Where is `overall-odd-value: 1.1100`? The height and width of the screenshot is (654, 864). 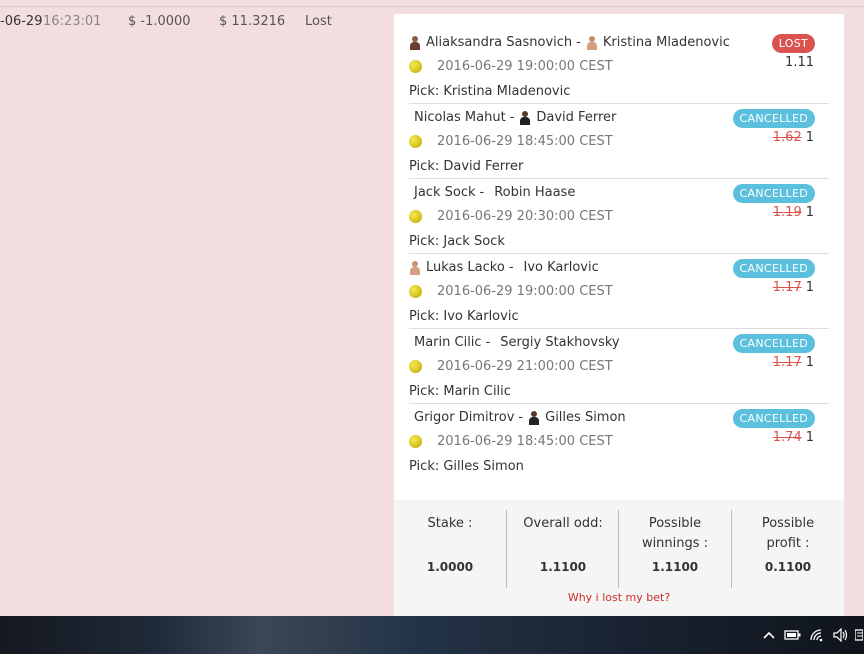 overall-odd-value: 1.1100 is located at coordinates (563, 567).